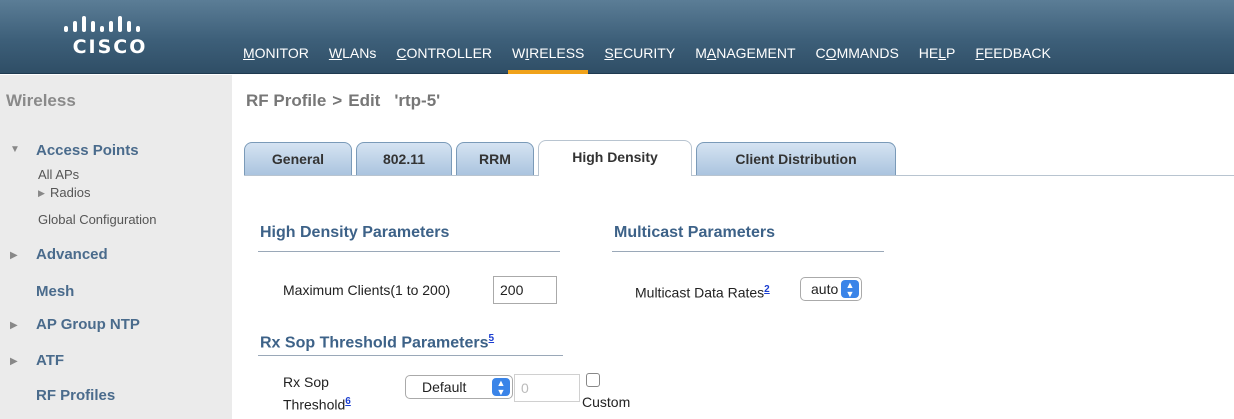  Describe the element at coordinates (55, 291) in the screenshot. I see `sidebar-item-mesh: Mesh` at that location.